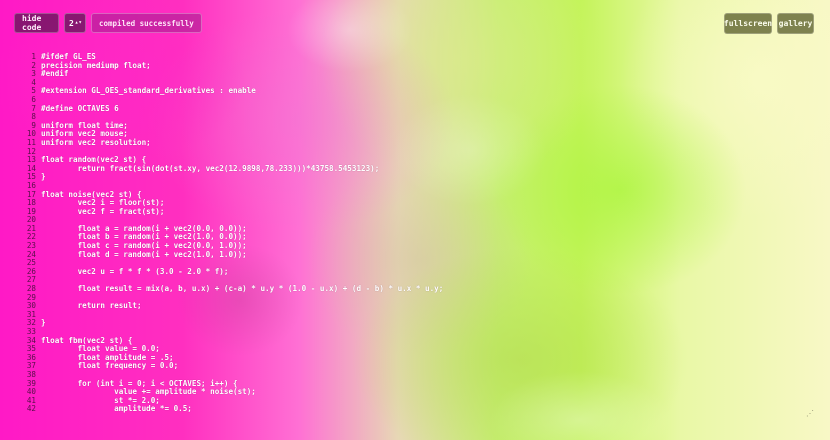 Image resolution: width=830 pixels, height=440 pixels. I want to click on code-text: vec2 f = fract(st);, so click(103, 212).